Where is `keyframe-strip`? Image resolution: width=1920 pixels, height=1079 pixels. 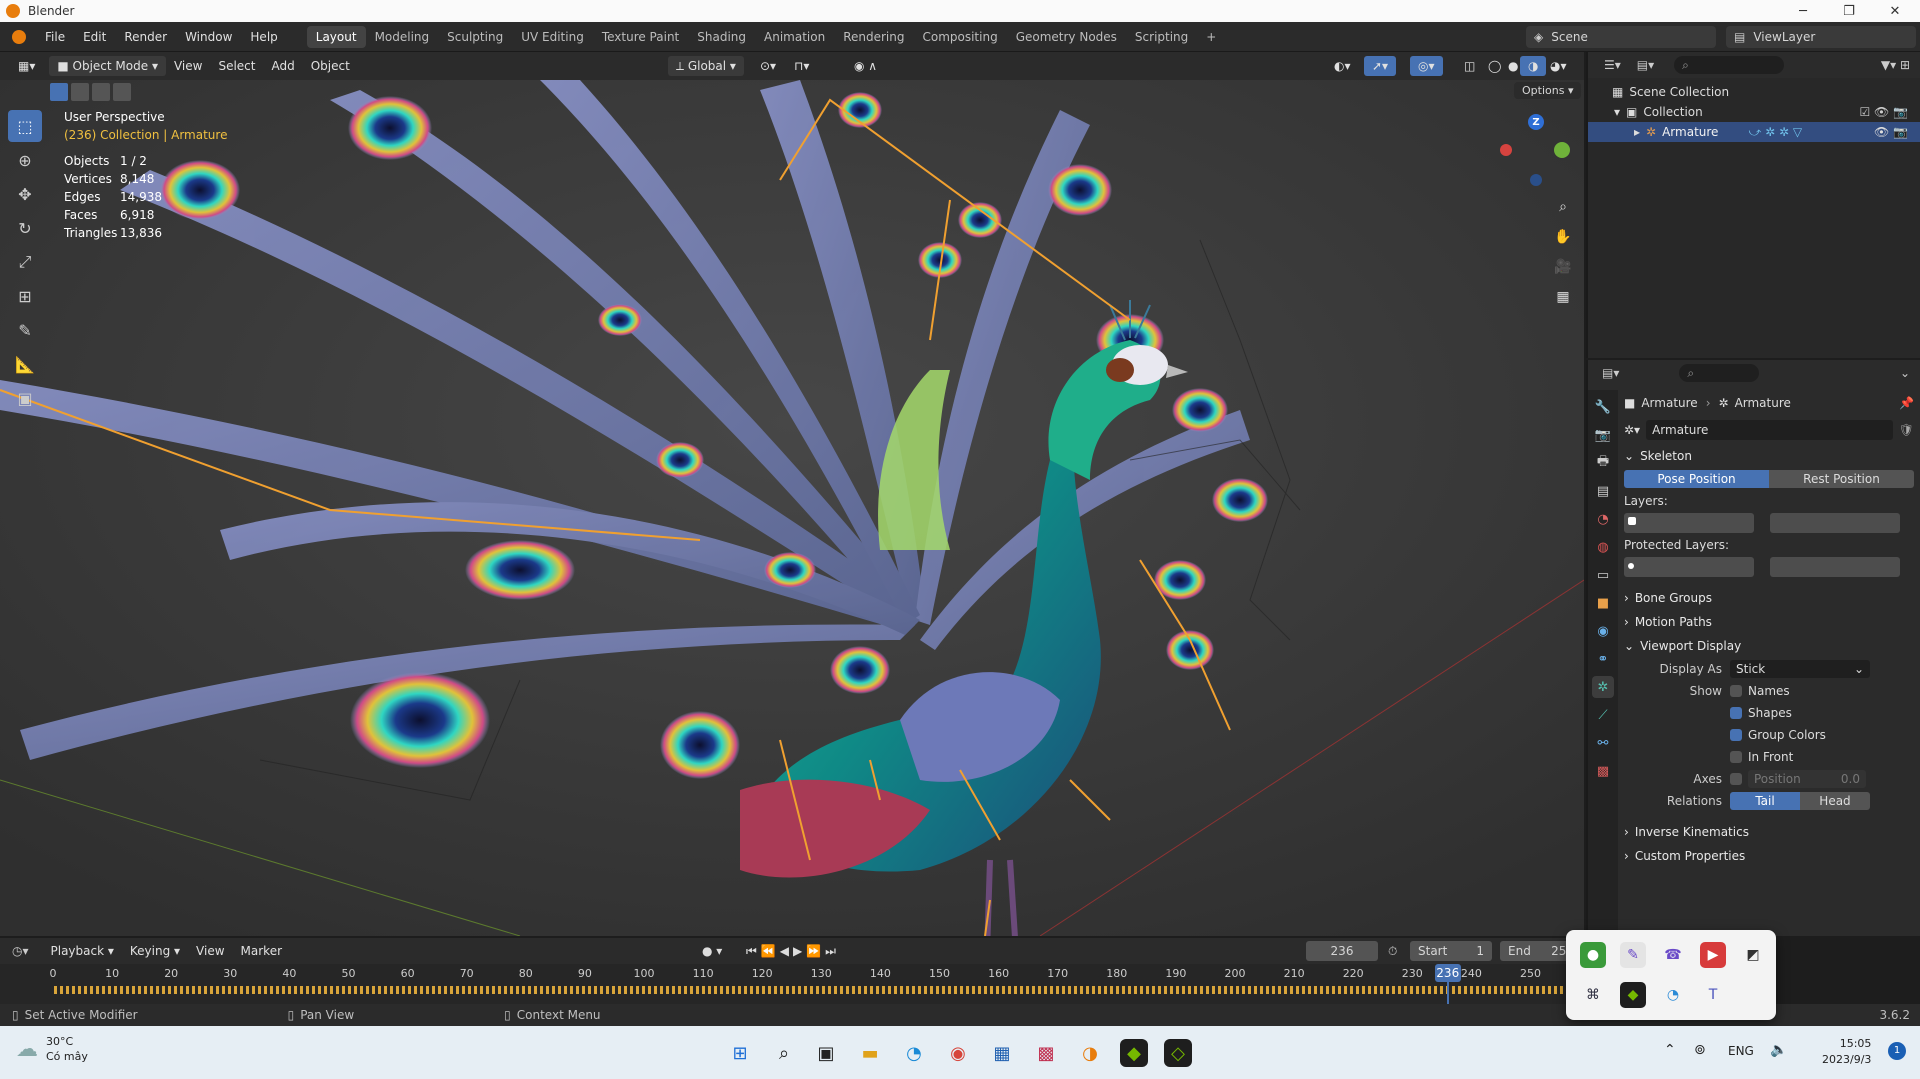 keyframe-strip is located at coordinates (814, 990).